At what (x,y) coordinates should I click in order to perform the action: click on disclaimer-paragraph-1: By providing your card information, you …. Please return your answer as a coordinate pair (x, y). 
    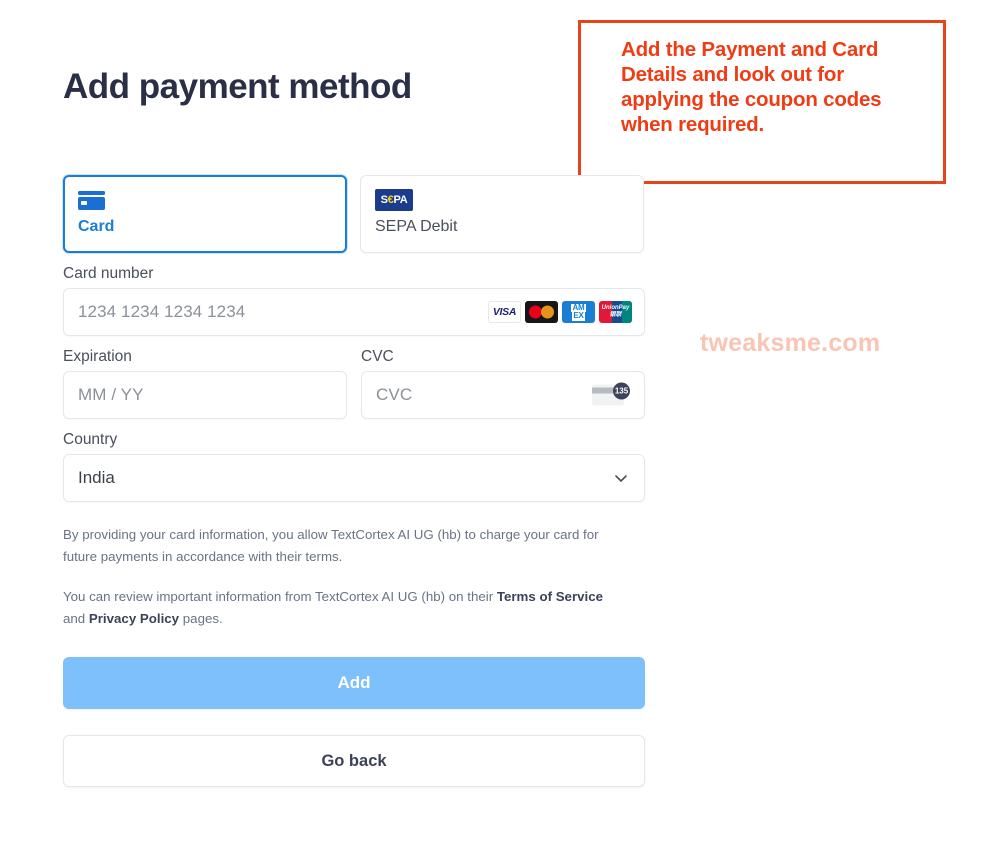
    Looking at the image, I should click on (331, 545).